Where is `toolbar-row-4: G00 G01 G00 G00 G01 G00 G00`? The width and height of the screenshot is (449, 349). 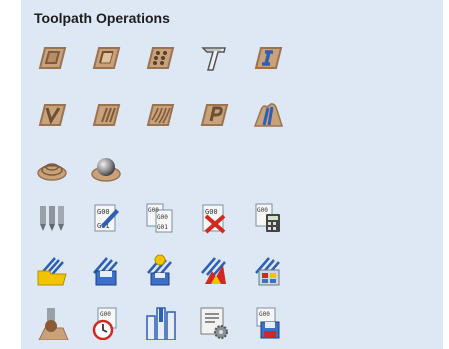 toolbar-row-4: G00 G01 G00 G00 G01 G00 G00 is located at coordinates (160, 218).